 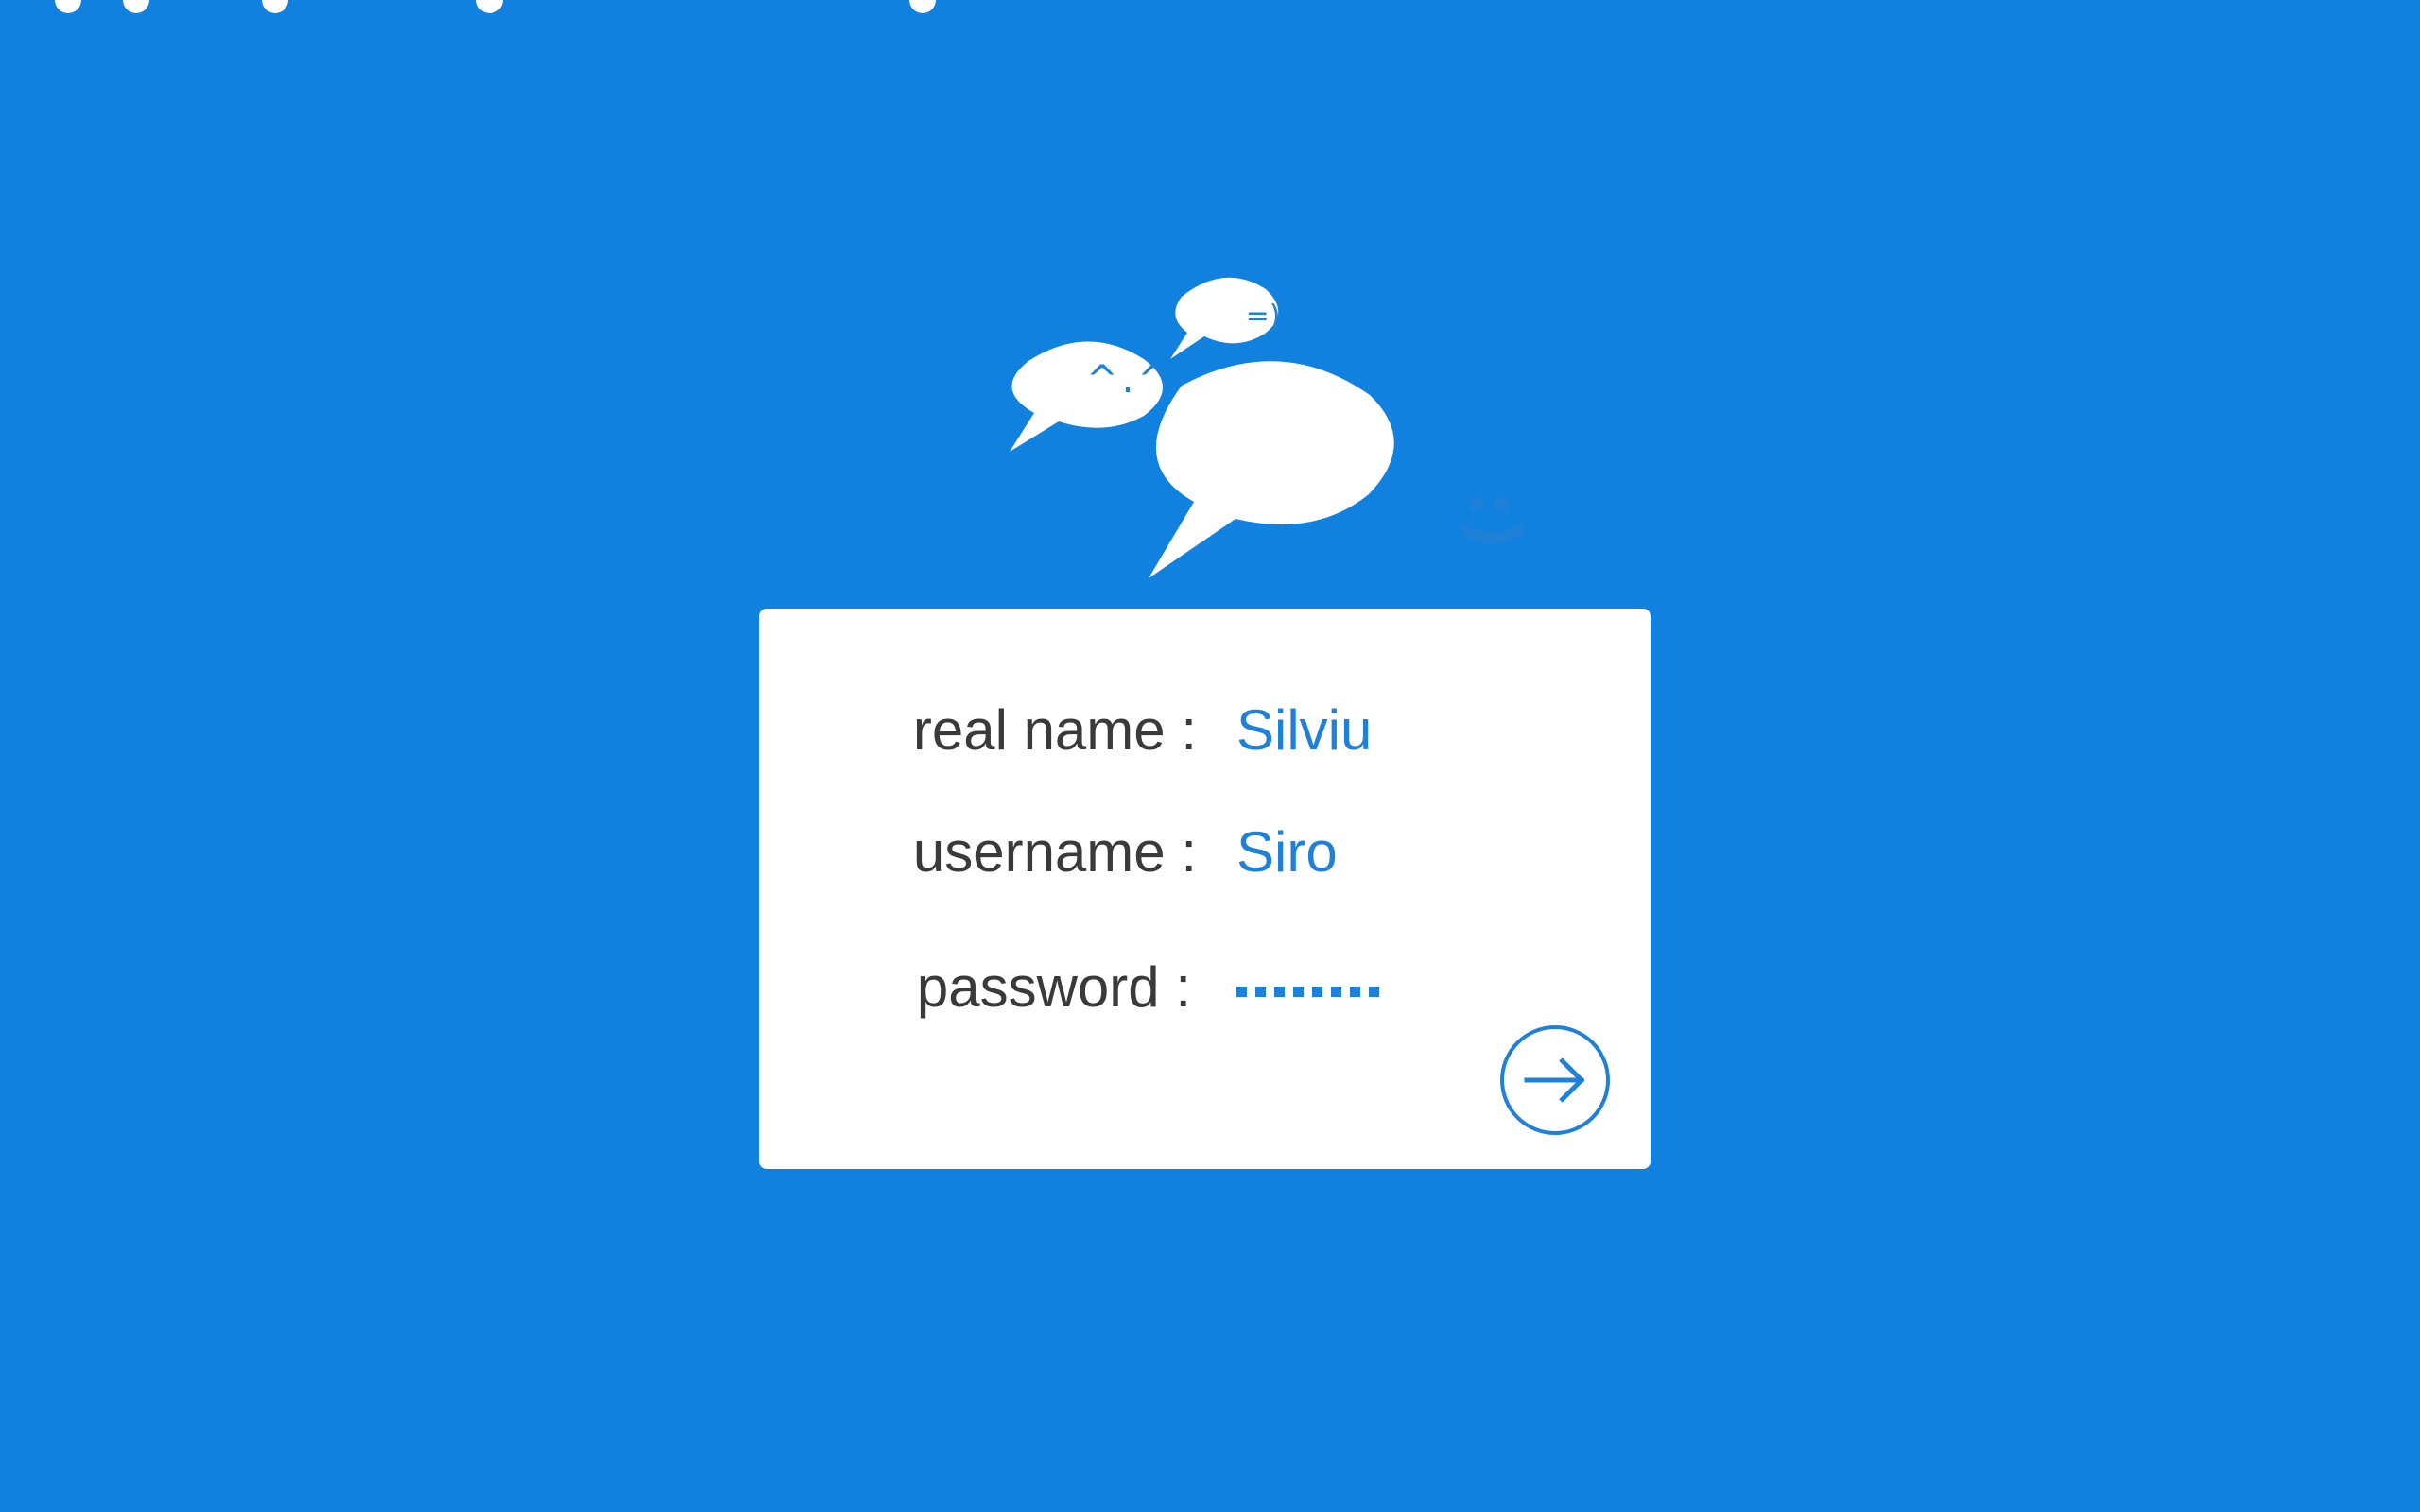 I want to click on medium-bubble-face: ^.^, so click(x=1129, y=380).